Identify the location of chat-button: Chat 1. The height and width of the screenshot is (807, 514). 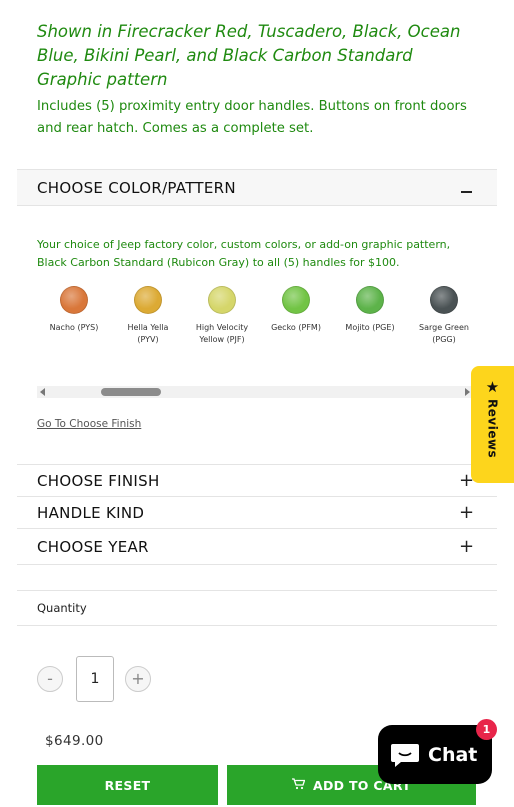
(437, 751).